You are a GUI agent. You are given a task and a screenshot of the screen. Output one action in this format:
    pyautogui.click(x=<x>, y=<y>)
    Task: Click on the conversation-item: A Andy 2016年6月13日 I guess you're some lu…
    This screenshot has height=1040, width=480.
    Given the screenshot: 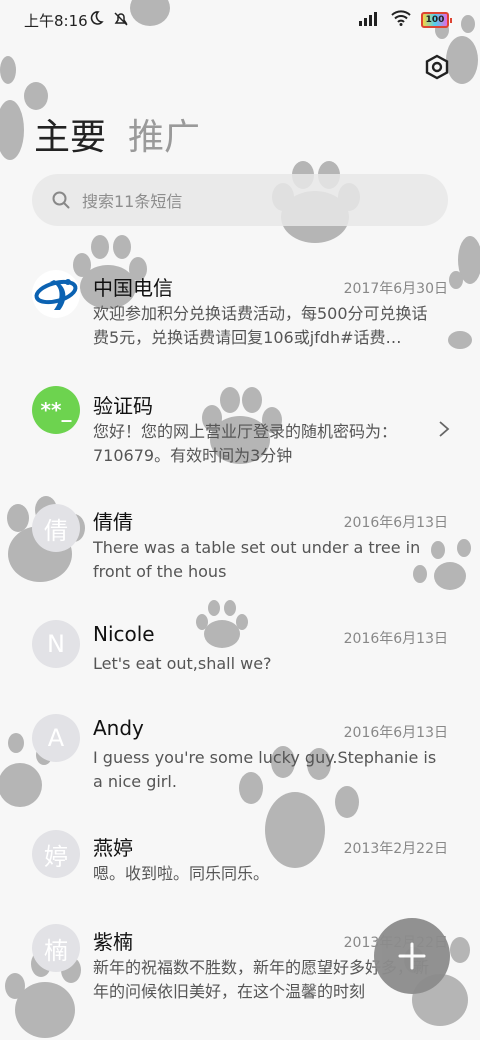 What is the action you would take?
    pyautogui.click(x=240, y=756)
    